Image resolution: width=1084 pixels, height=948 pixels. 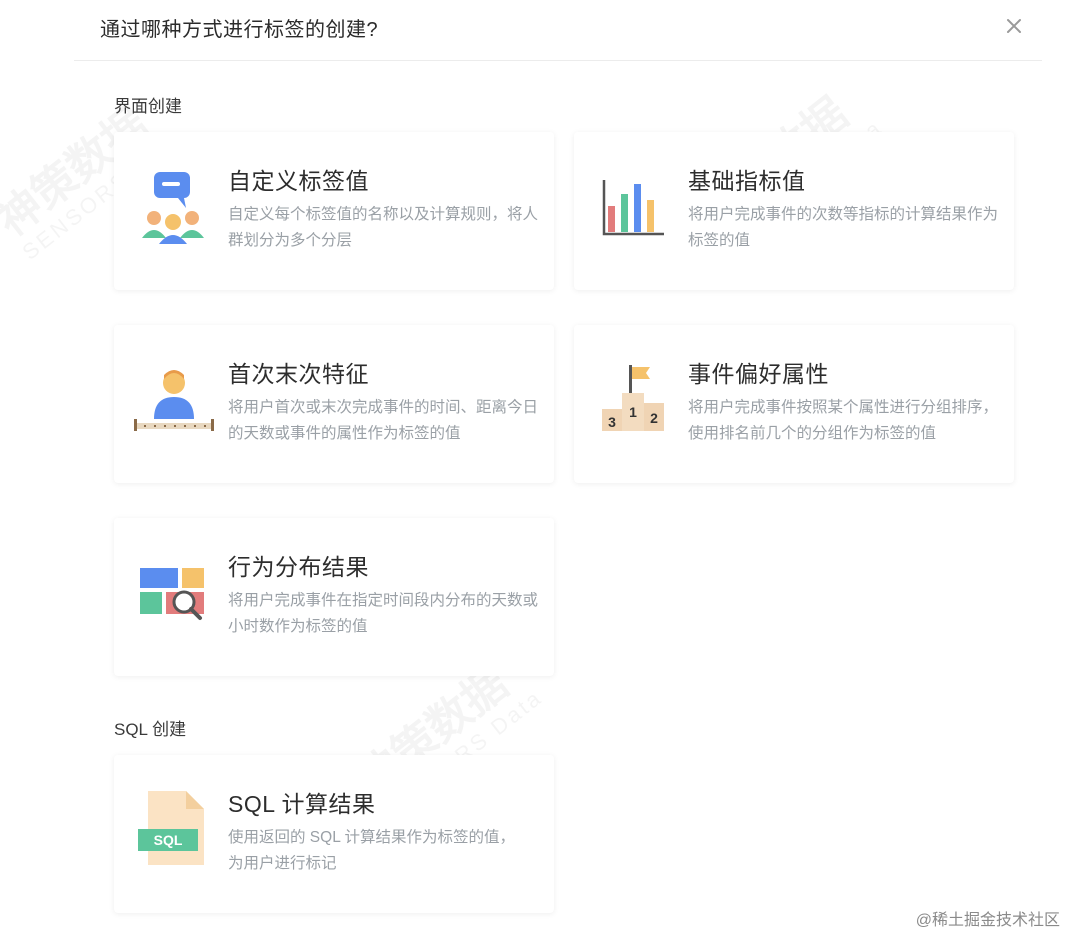 I want to click on grid-search-icon, so click(x=174, y=590).